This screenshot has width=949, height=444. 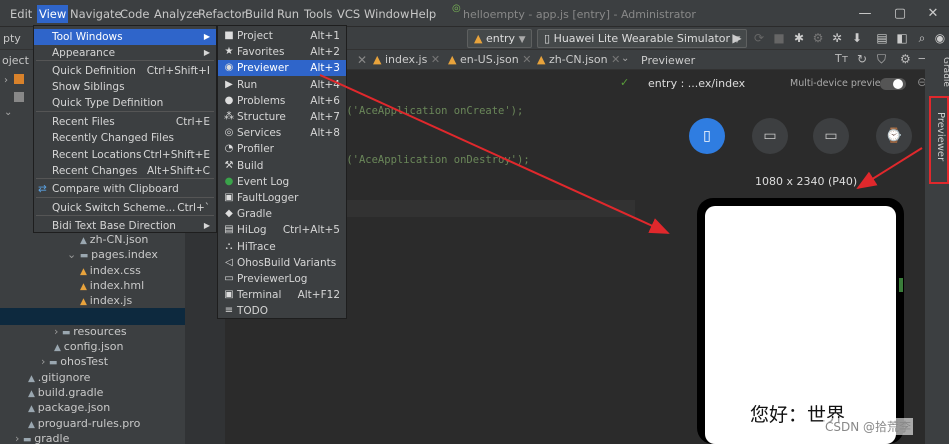 What do you see at coordinates (222, 14) in the screenshot?
I see `menu-refactor: Refactor` at bounding box center [222, 14].